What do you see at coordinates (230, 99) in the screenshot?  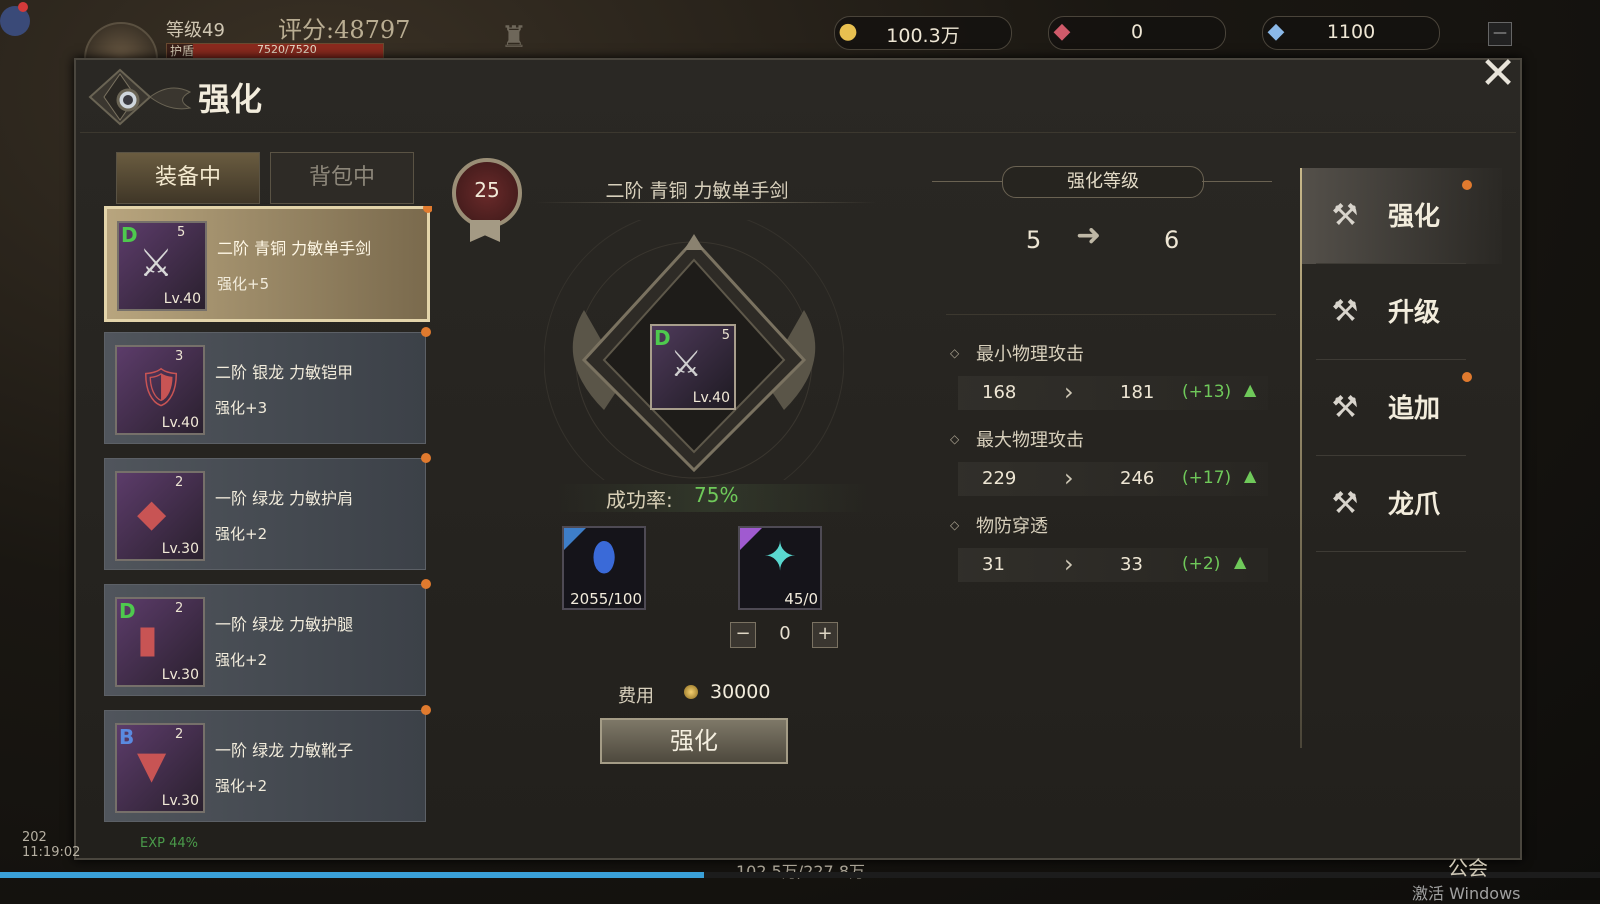 I see `panel-title: 强化` at bounding box center [230, 99].